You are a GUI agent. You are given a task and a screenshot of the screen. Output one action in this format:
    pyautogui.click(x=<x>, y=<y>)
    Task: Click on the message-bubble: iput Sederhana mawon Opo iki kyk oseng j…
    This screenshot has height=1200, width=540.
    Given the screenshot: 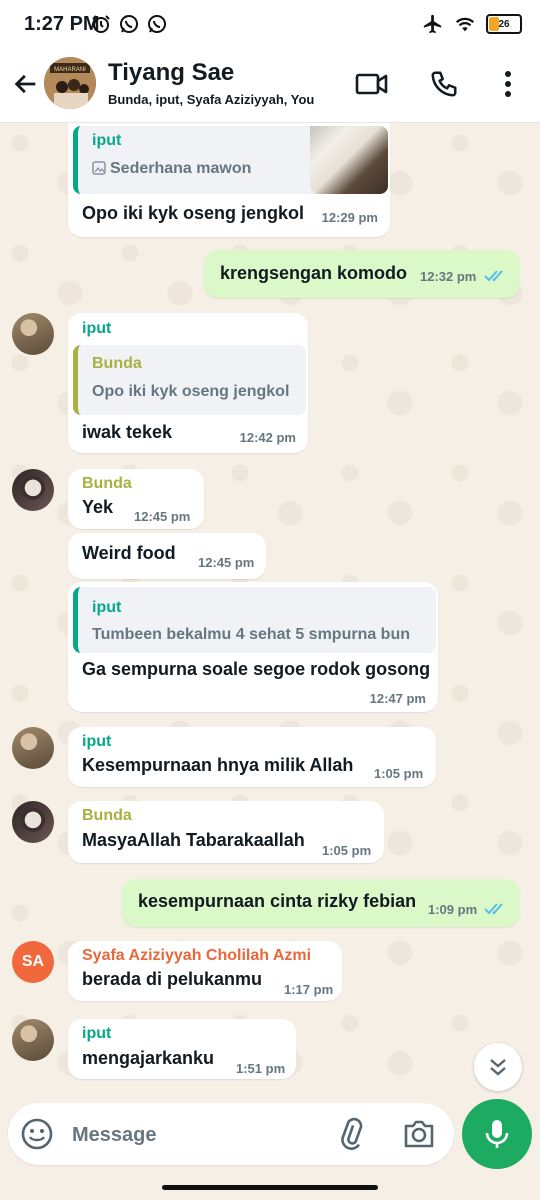 What is the action you would take?
    pyautogui.click(x=229, y=180)
    